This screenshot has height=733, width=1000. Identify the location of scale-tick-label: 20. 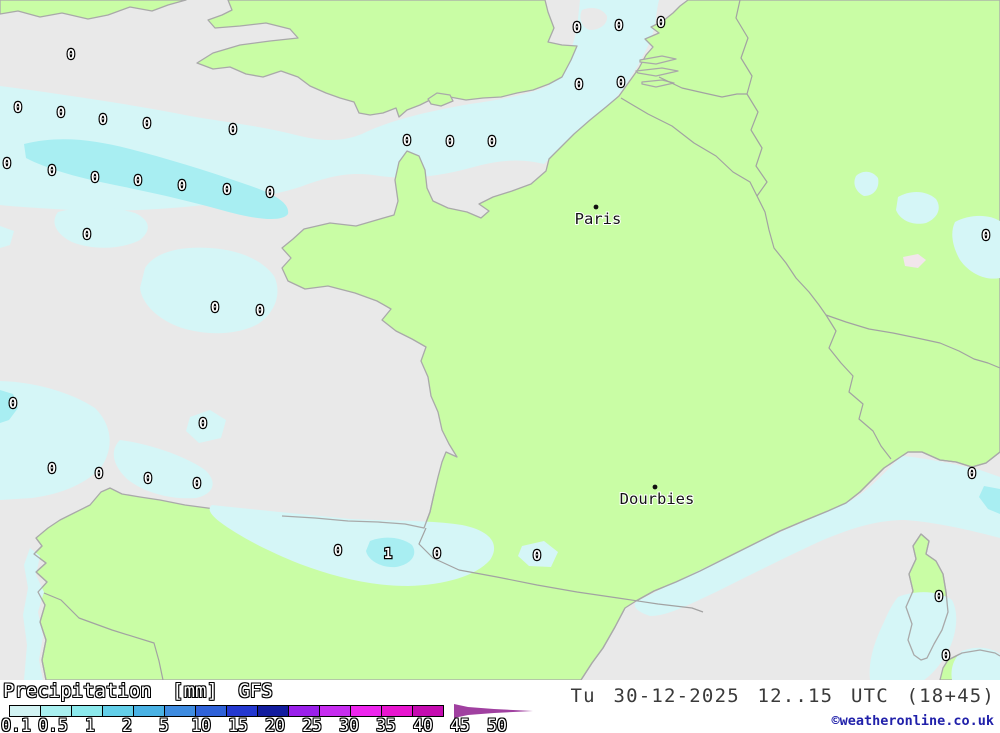
(275, 724).